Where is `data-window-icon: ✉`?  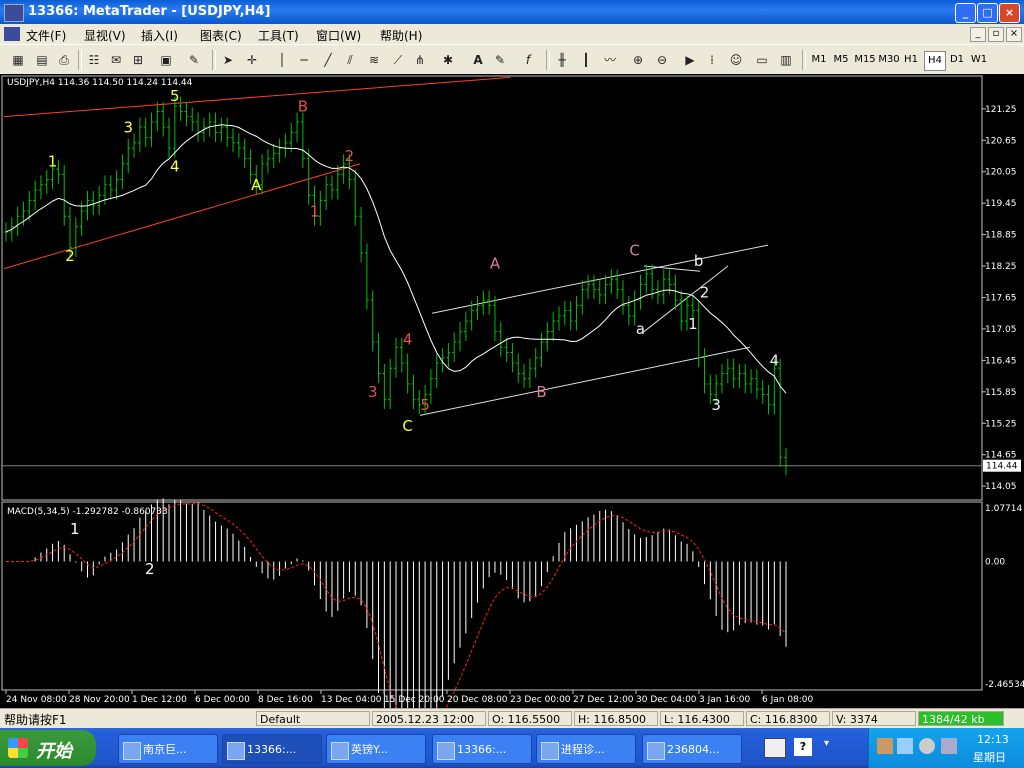
data-window-icon: ✉ is located at coordinates (116, 60).